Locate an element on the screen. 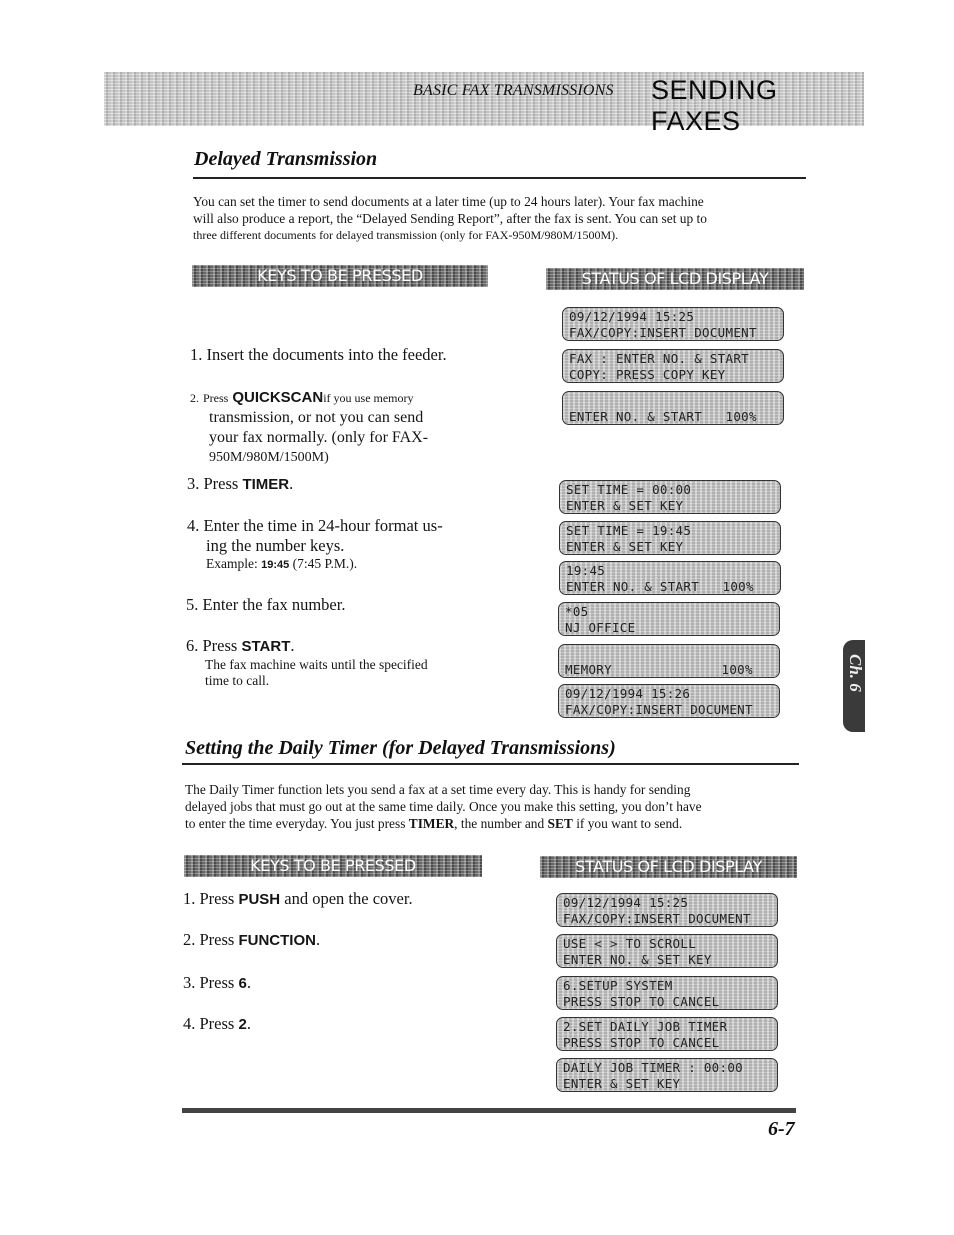 The width and height of the screenshot is (954, 1235). step-5: 5. Enter the fax number. is located at coordinates (266, 604).